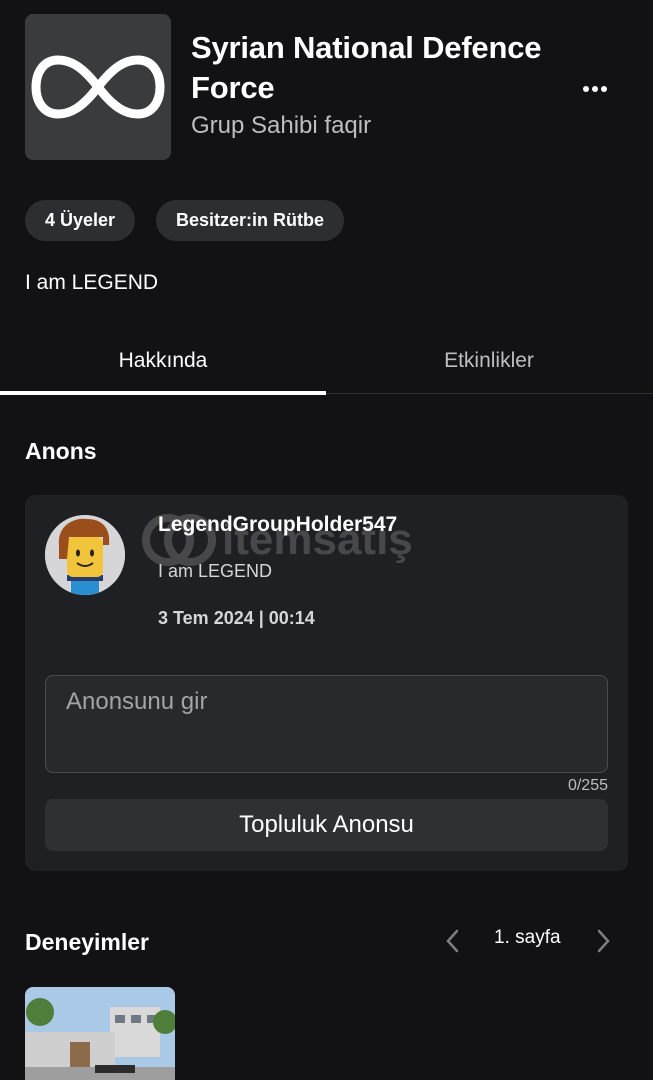 This screenshot has height=1080, width=653. I want to click on previous-page-button, so click(452, 941).